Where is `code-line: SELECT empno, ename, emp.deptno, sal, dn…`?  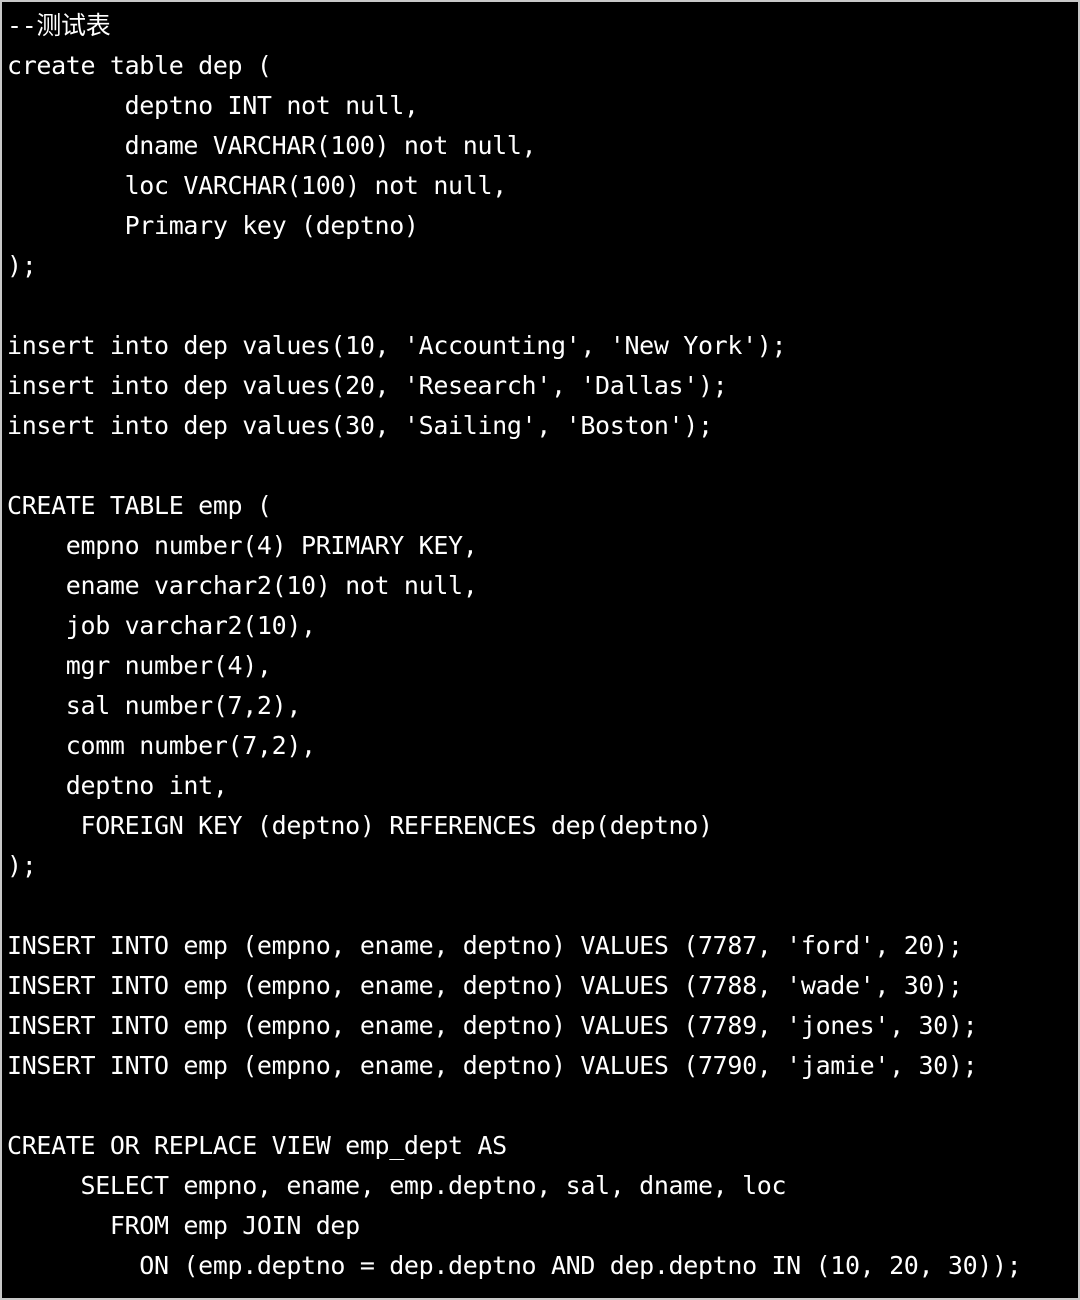 code-line: SELECT empno, ename, emp.deptno, sal, dn… is located at coordinates (397, 1185).